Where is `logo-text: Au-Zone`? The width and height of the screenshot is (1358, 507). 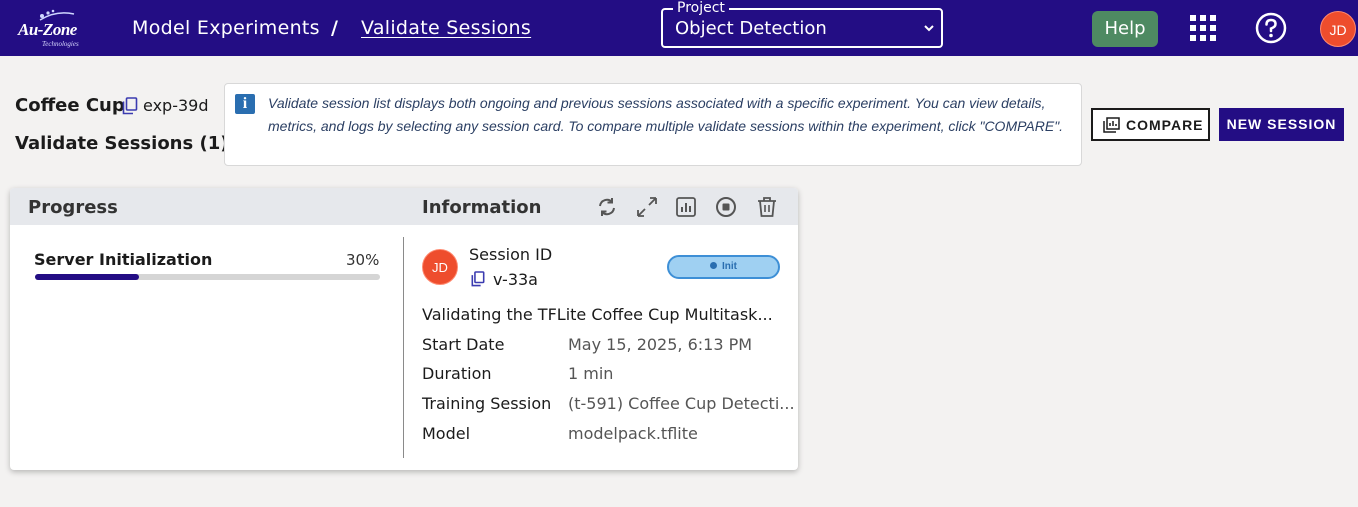
logo-text: Au-Zone is located at coordinates (47, 29).